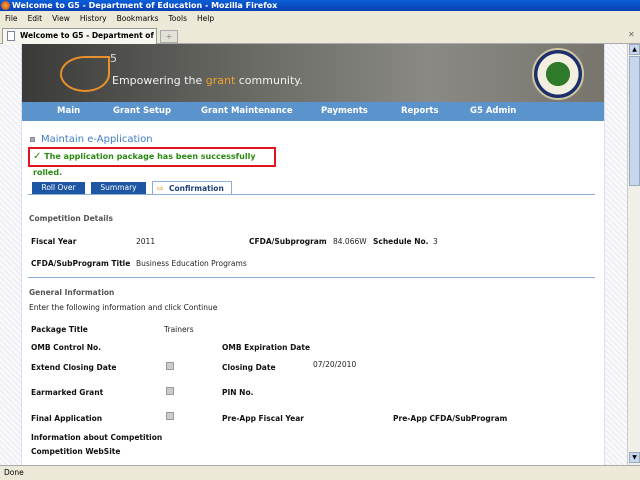 This screenshot has width=640, height=480. Describe the element at coordinates (311, 277) in the screenshot. I see `divider` at that location.